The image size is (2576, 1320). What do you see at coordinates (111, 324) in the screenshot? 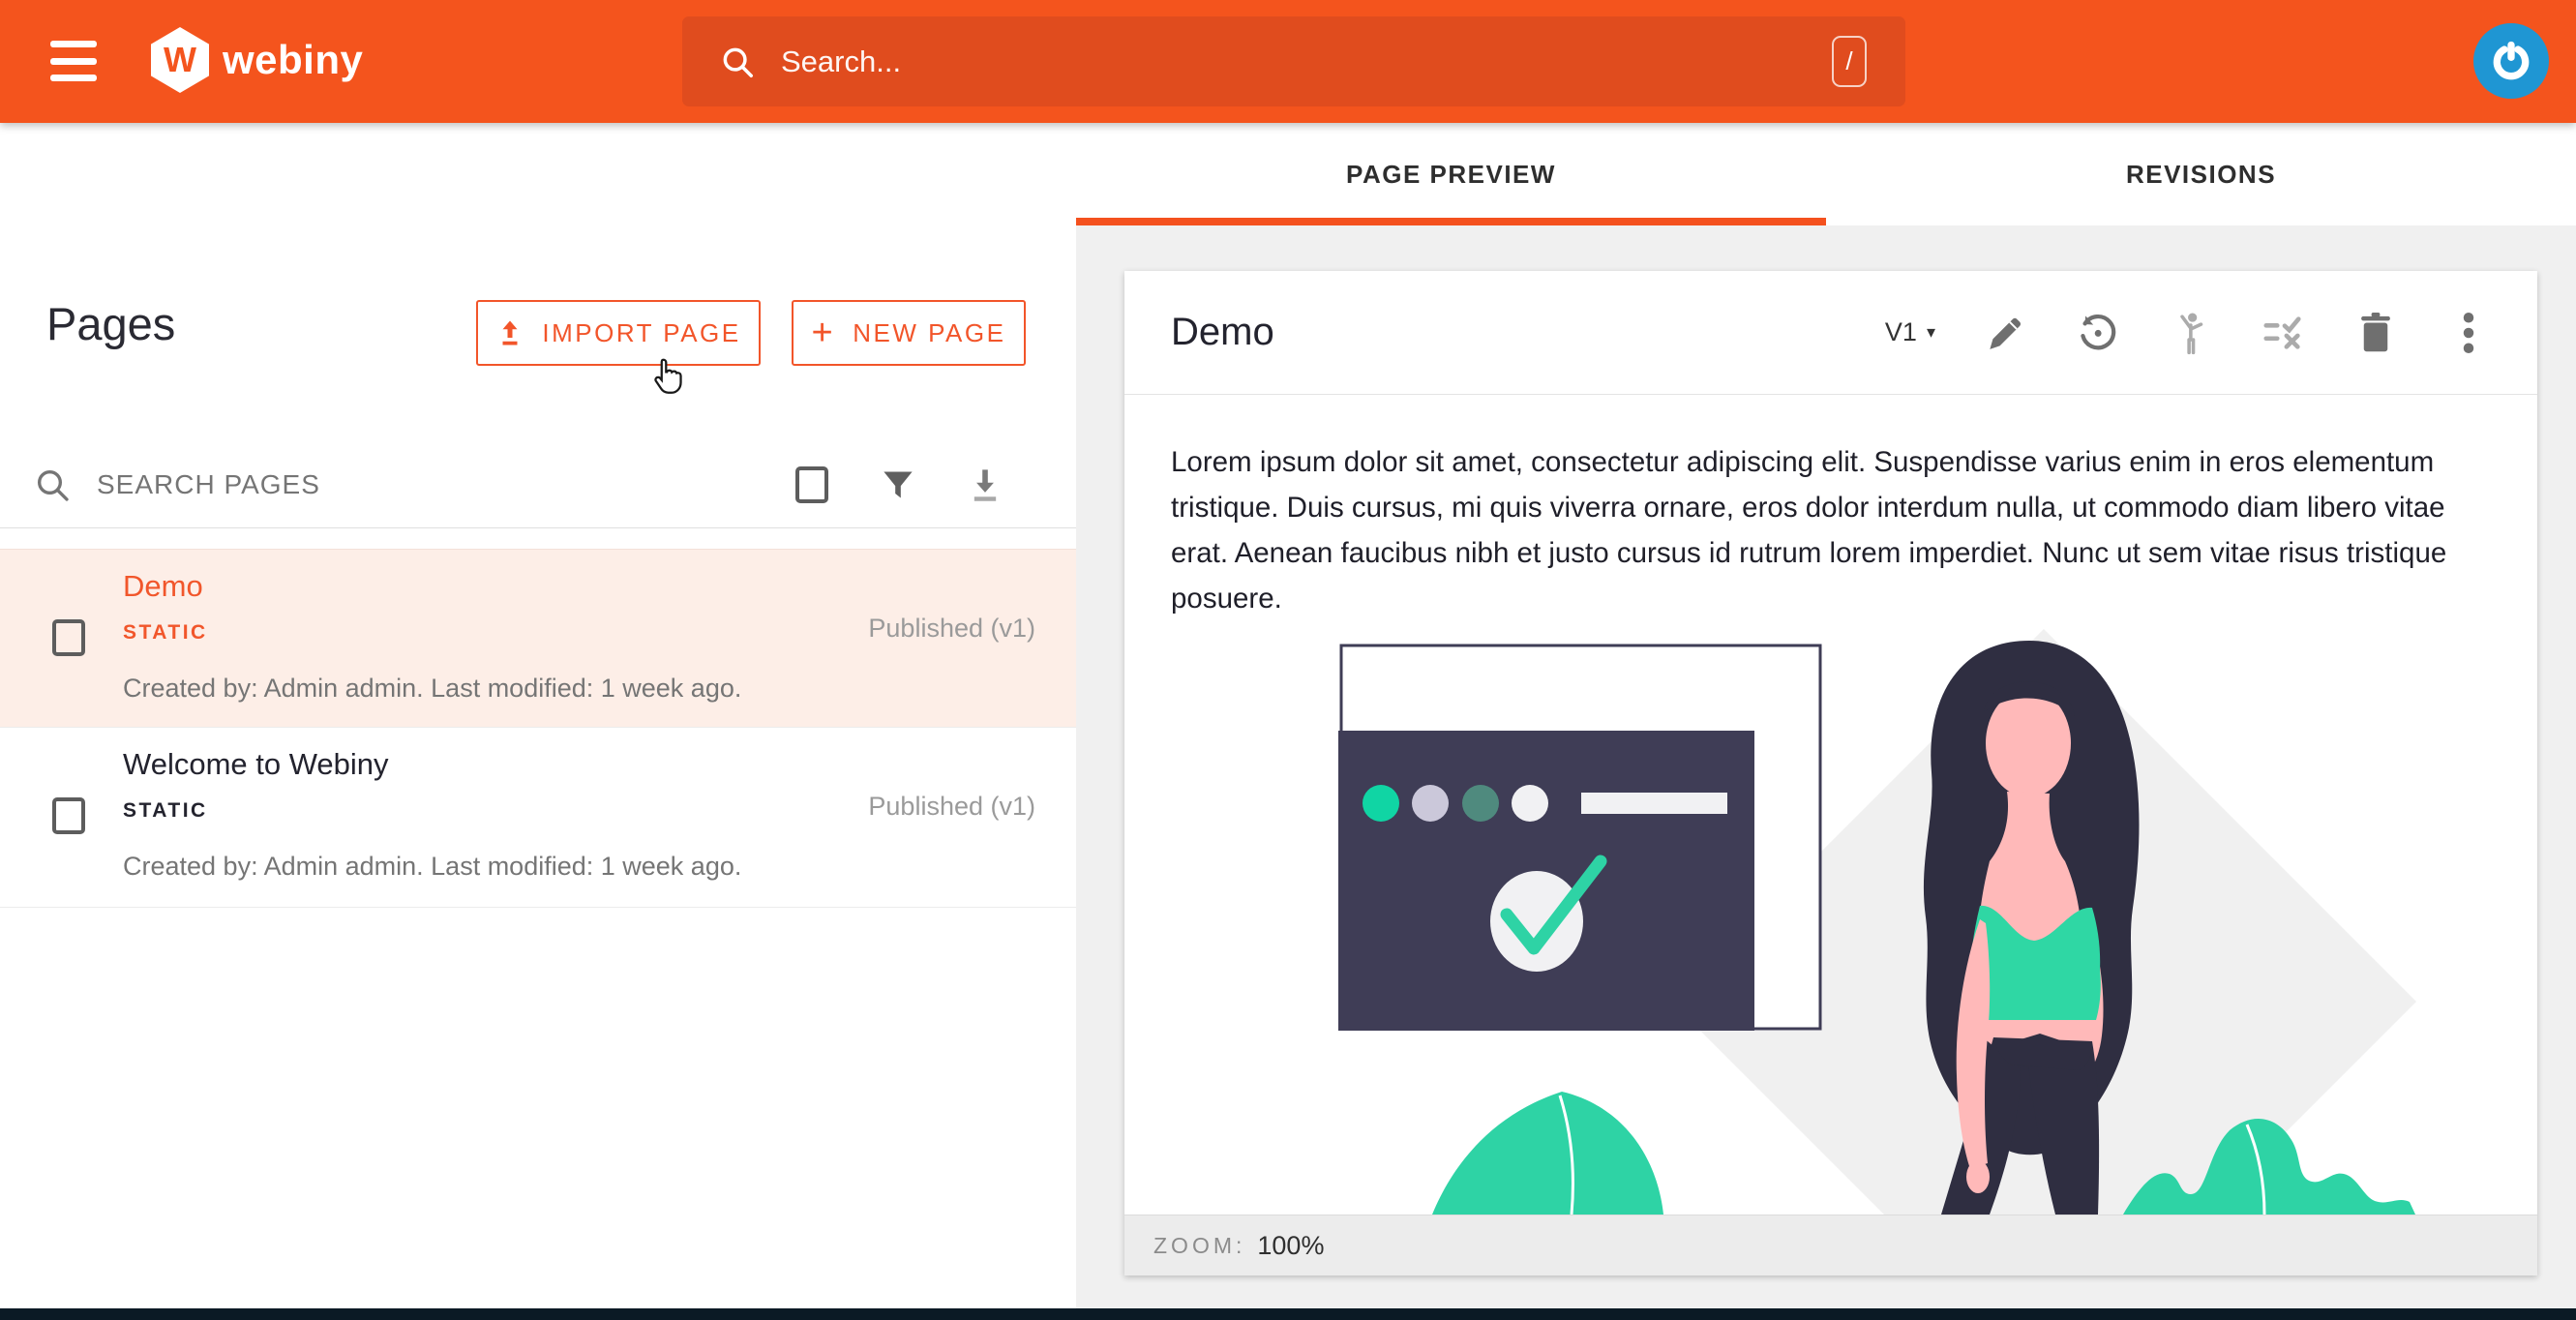
I see `page-title: Pages` at bounding box center [111, 324].